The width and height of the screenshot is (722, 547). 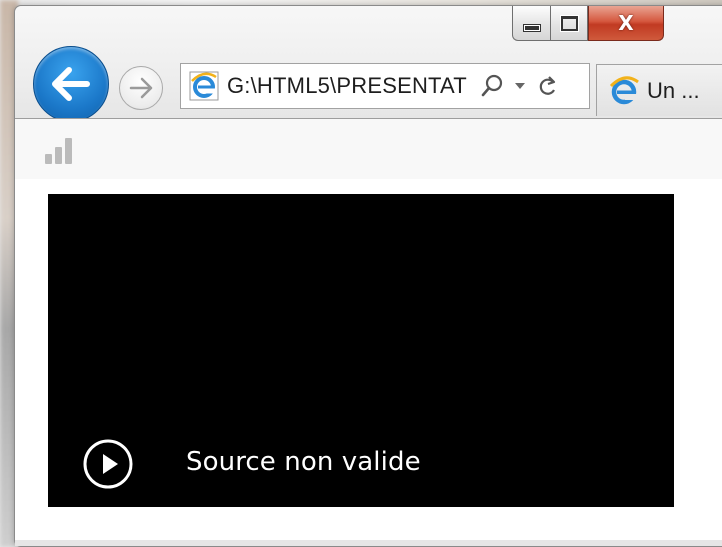 I want to click on close-icon: X, so click(x=626, y=23).